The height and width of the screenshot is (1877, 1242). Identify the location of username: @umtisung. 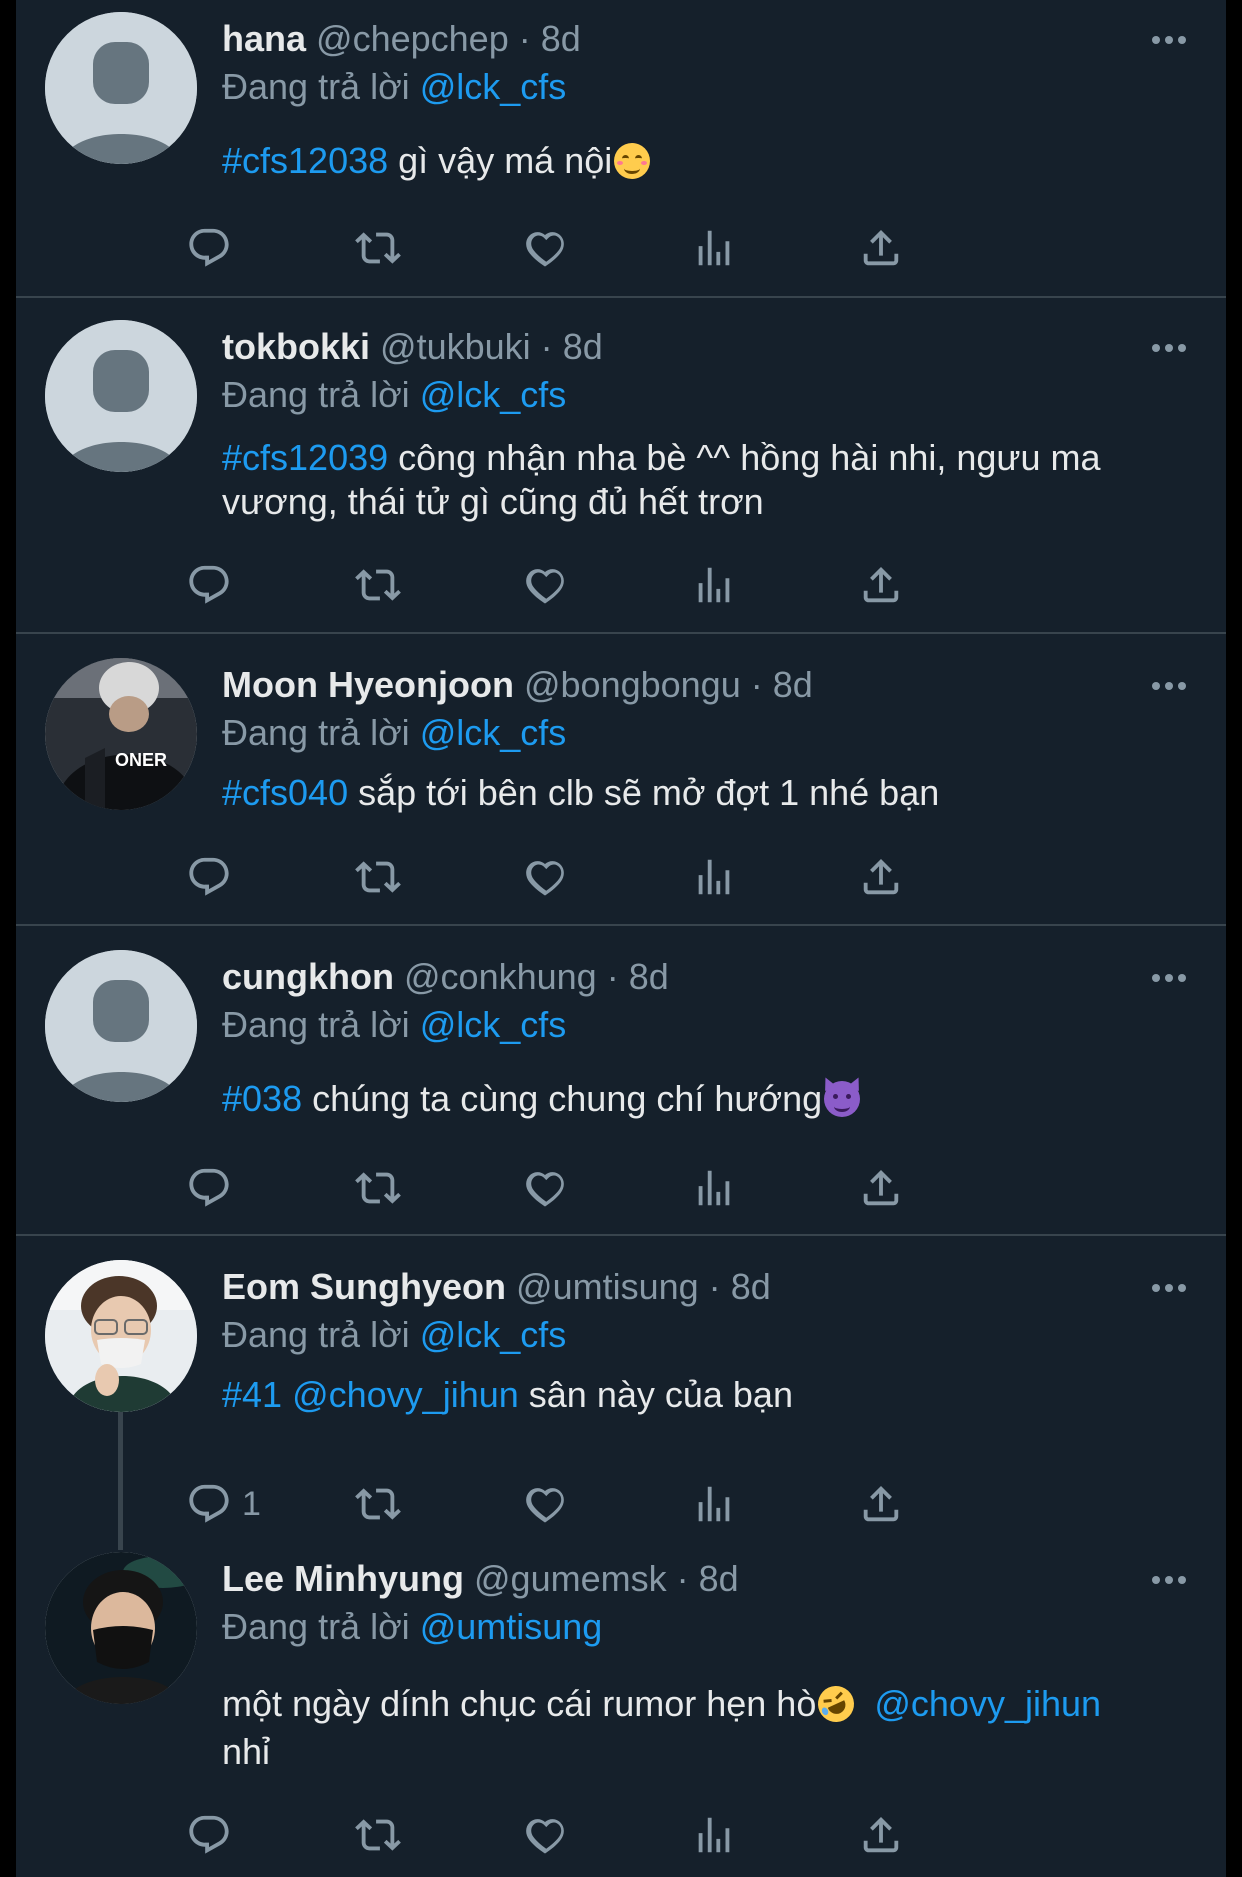
(607, 1286).